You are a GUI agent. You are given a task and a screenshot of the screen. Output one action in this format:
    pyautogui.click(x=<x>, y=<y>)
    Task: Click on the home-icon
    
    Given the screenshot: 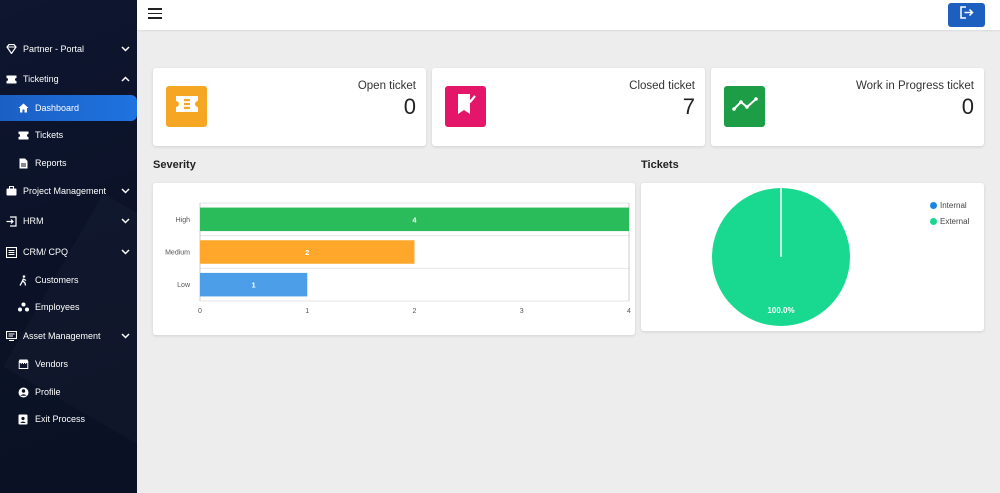 What is the action you would take?
    pyautogui.click(x=23, y=108)
    